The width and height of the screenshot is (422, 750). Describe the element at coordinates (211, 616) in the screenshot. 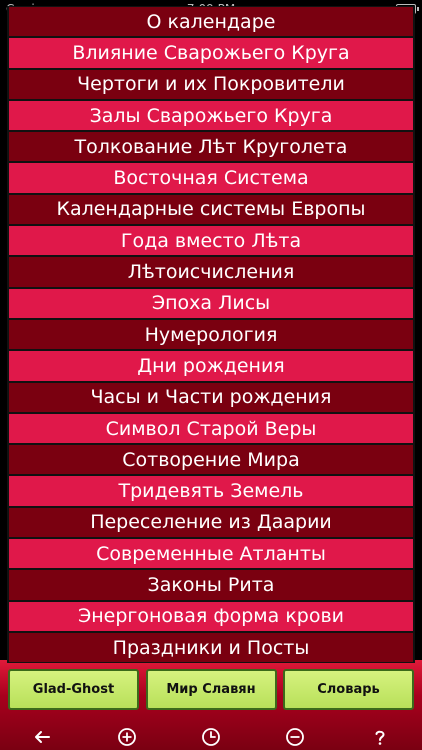

I see `menu-item-energon-blood: Энергоновая форма крови` at that location.